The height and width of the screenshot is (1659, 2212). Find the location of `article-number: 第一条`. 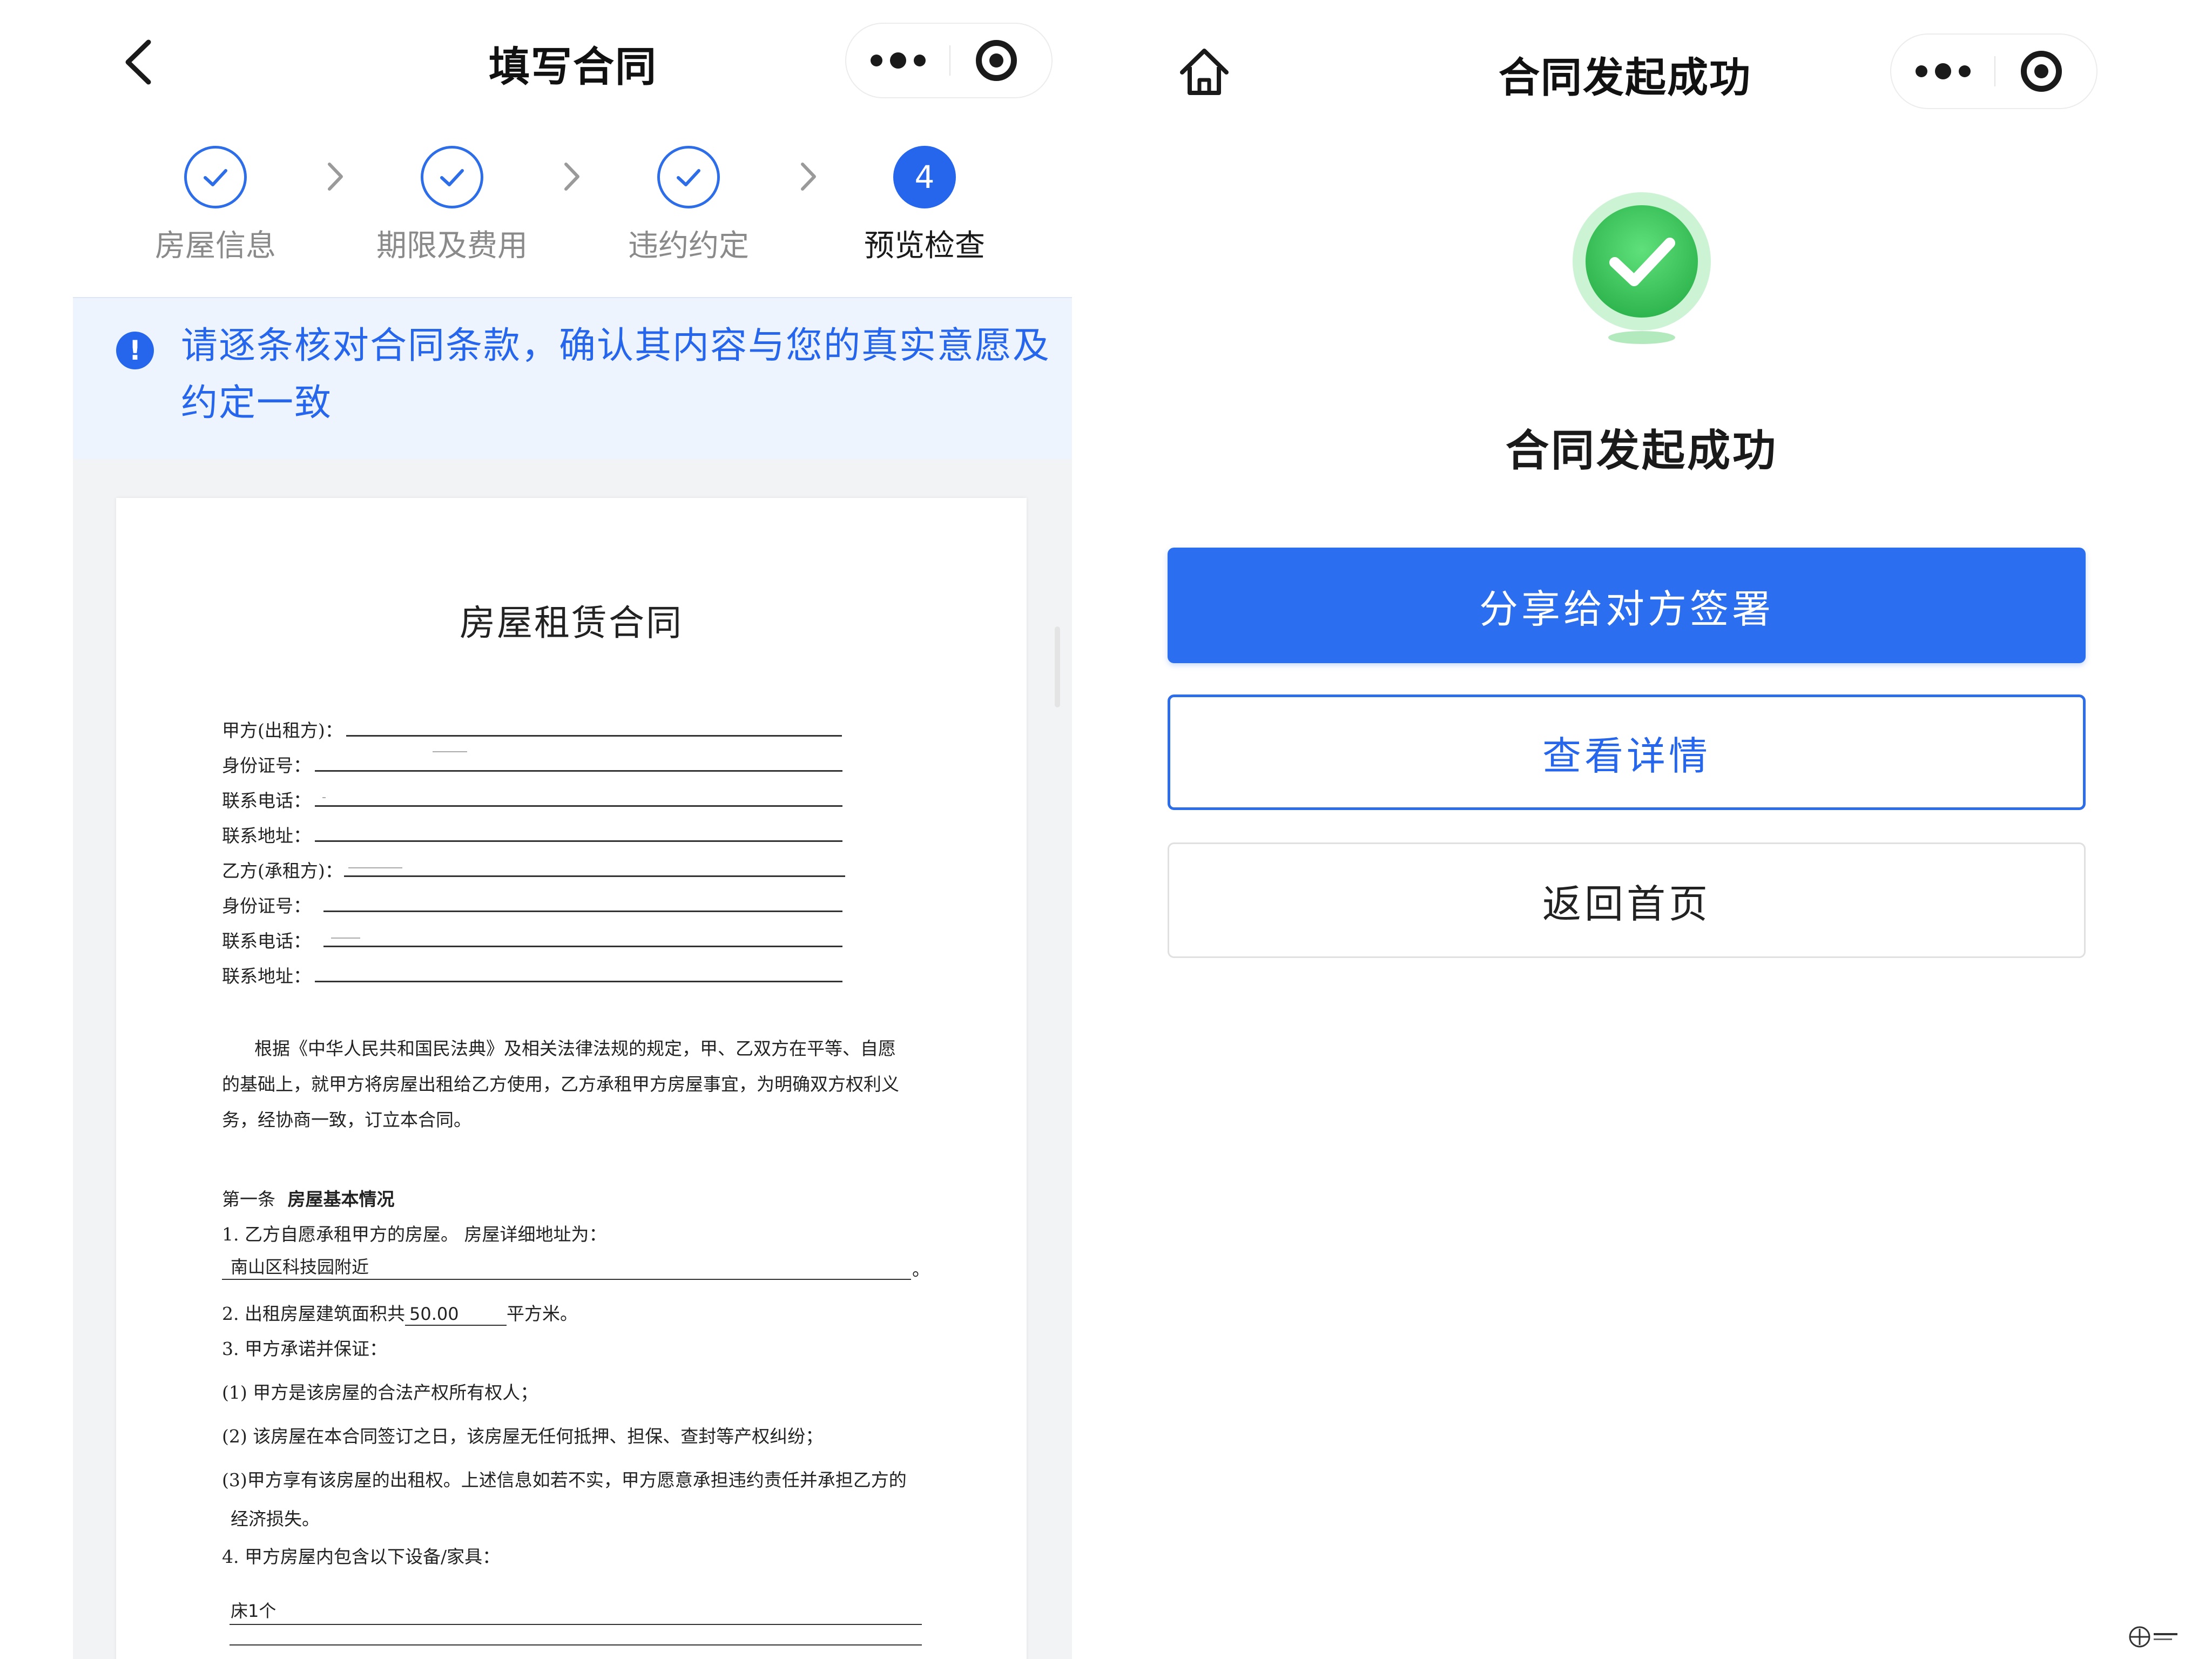

article-number: 第一条 is located at coordinates (248, 1199).